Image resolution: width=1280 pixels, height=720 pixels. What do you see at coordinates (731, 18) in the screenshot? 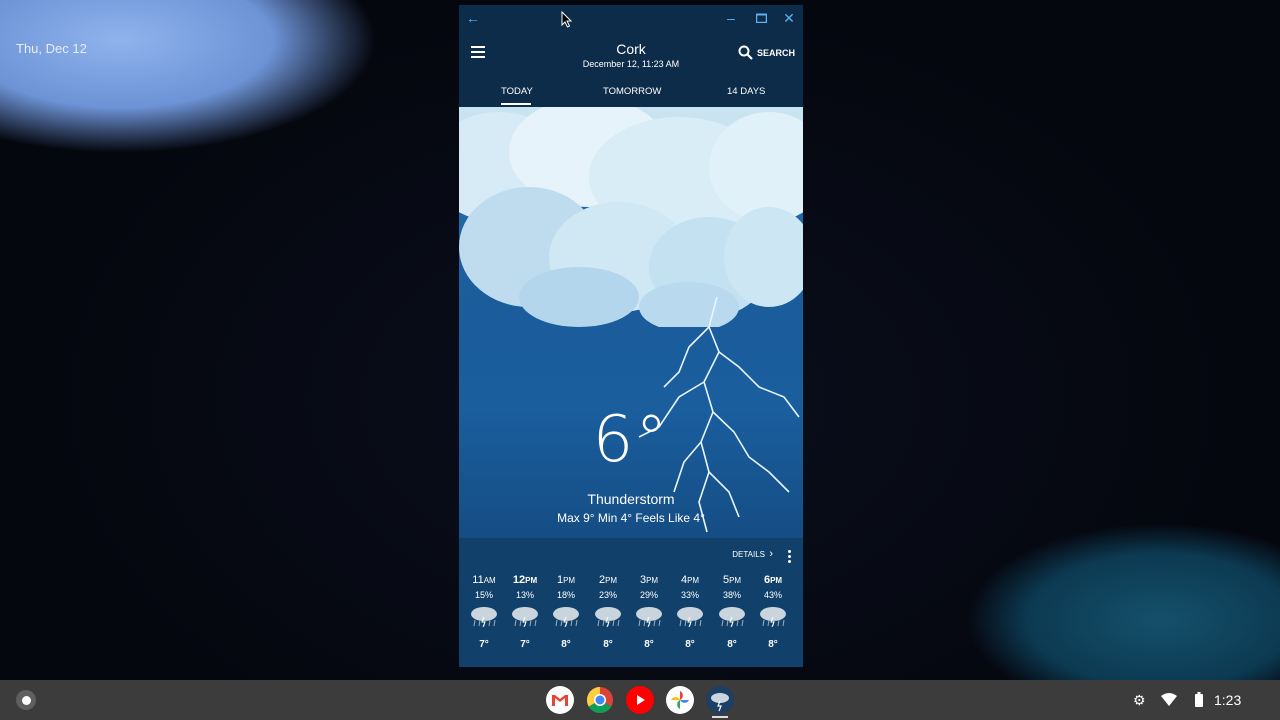
I see `minimize-icon: –` at bounding box center [731, 18].